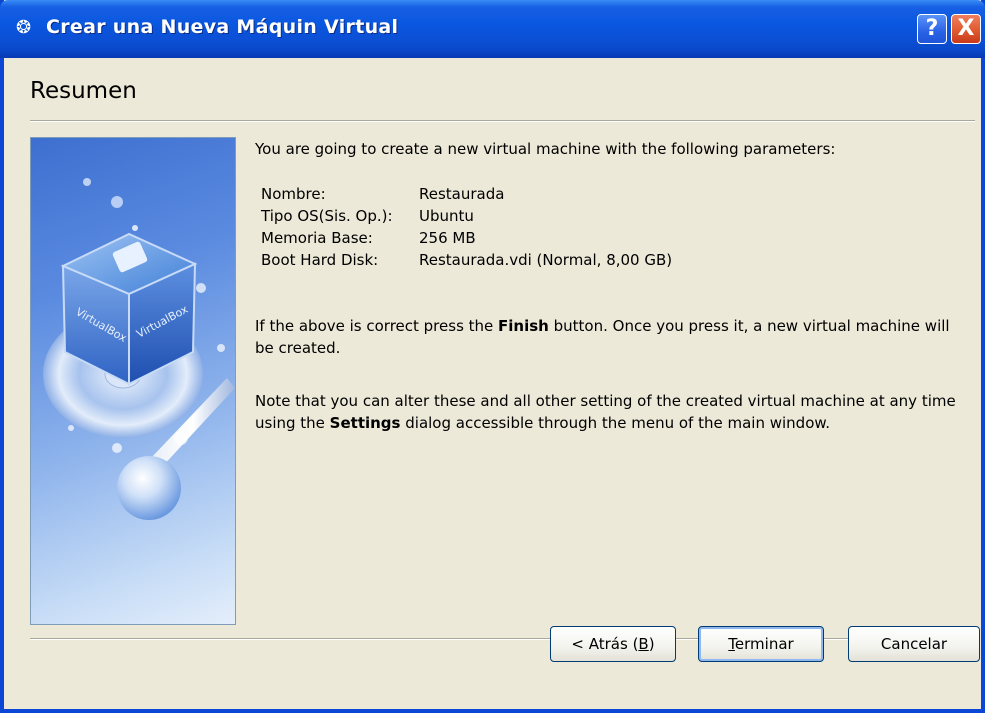 This screenshot has height=713, width=985. I want to click on back-label-prefix: < Atrás (, so click(605, 644).